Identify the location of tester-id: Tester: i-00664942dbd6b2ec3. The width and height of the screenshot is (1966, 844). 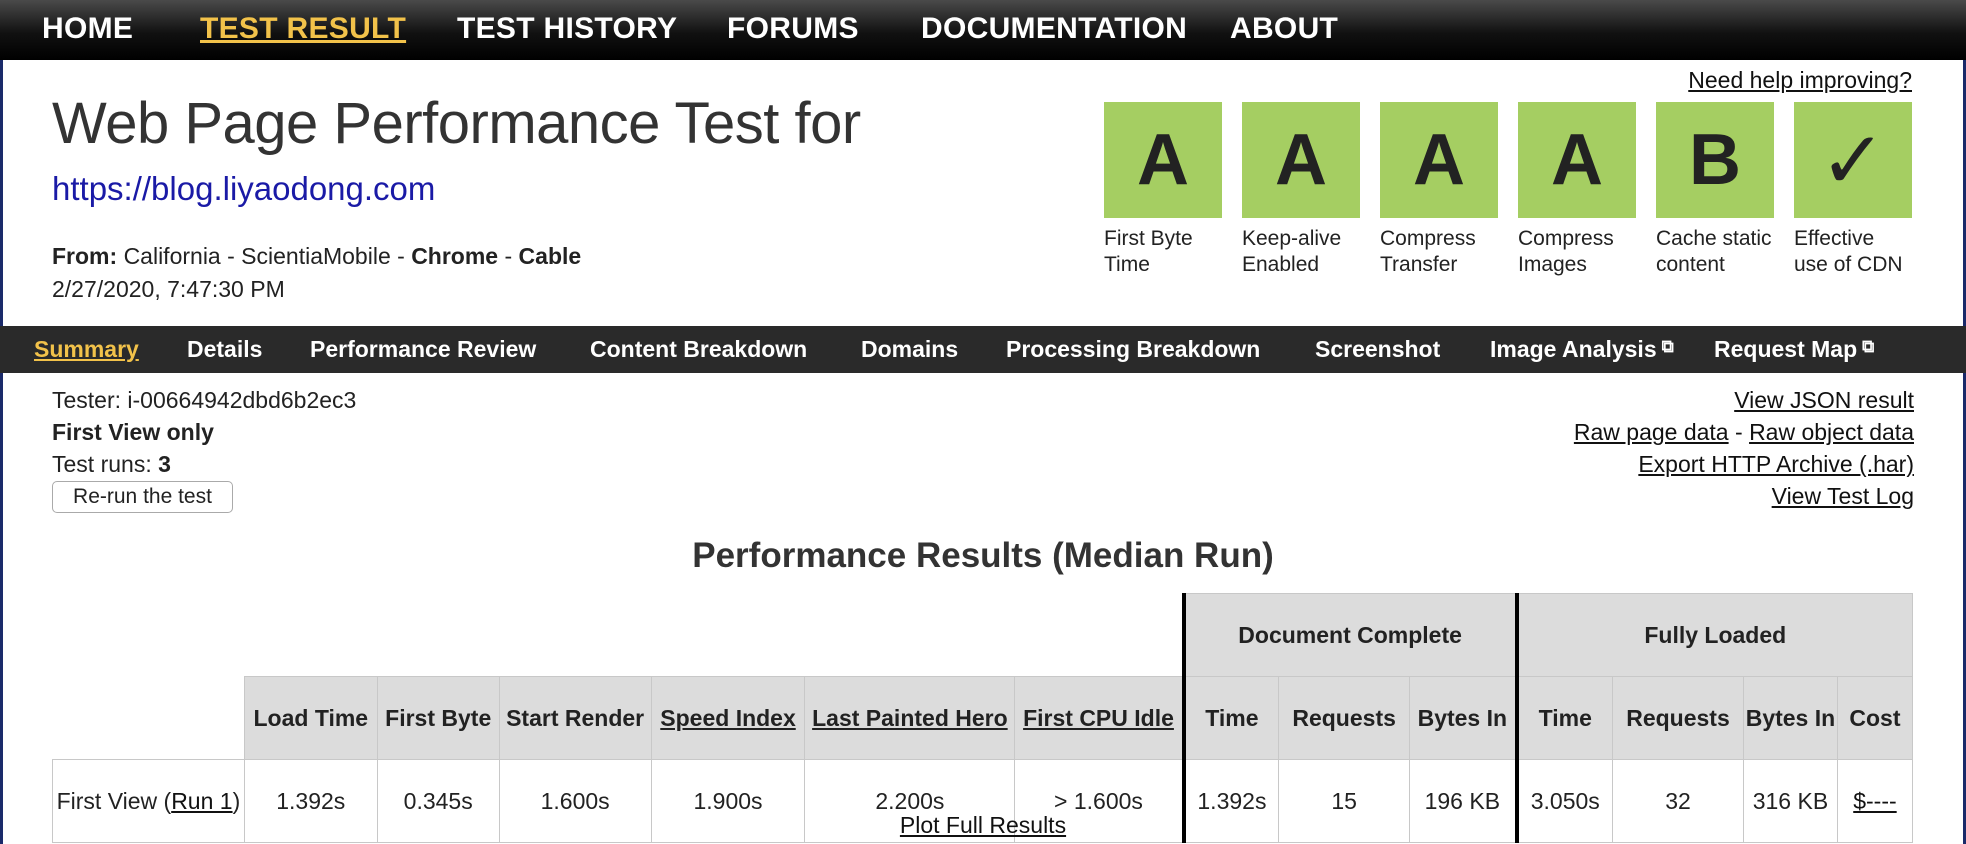
(204, 400).